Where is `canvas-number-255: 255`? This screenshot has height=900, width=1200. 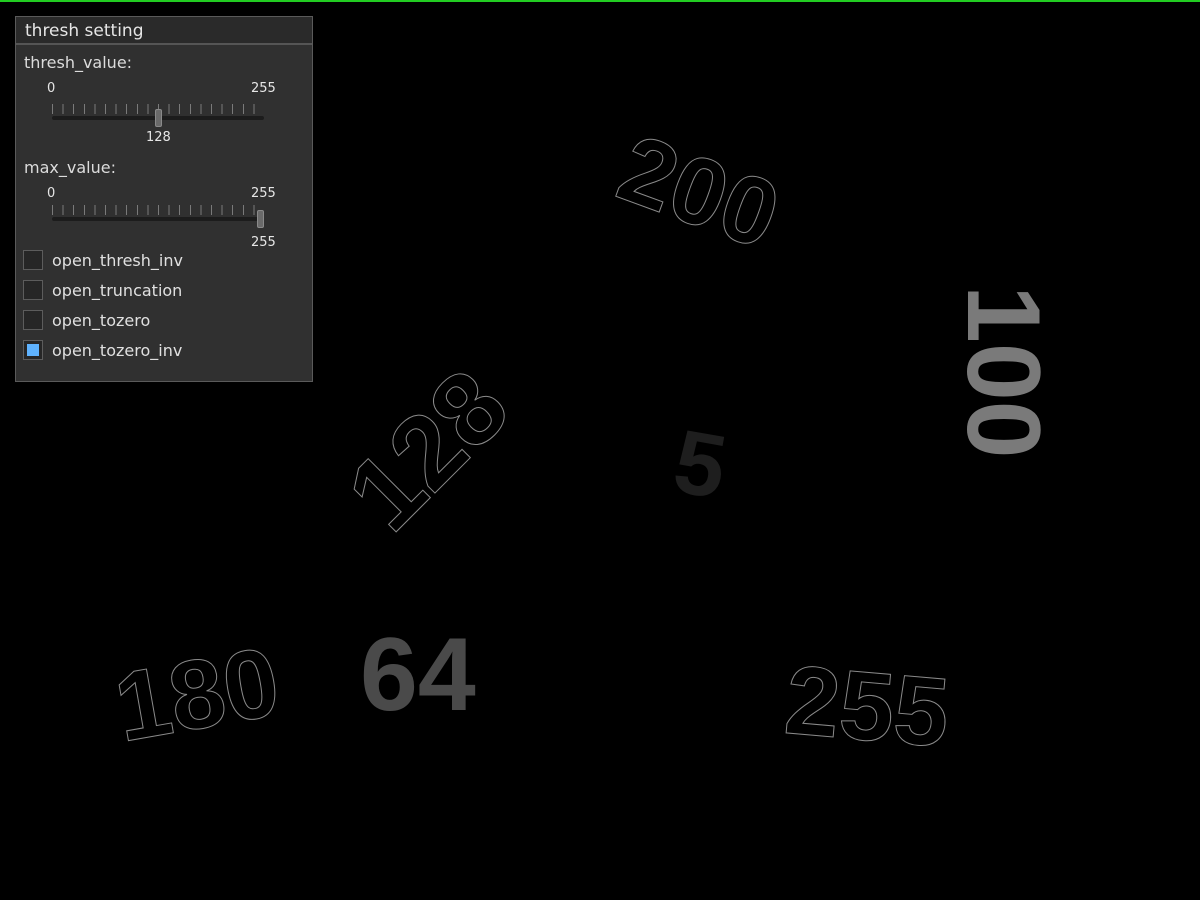
canvas-number-255: 255 is located at coordinates (867, 706).